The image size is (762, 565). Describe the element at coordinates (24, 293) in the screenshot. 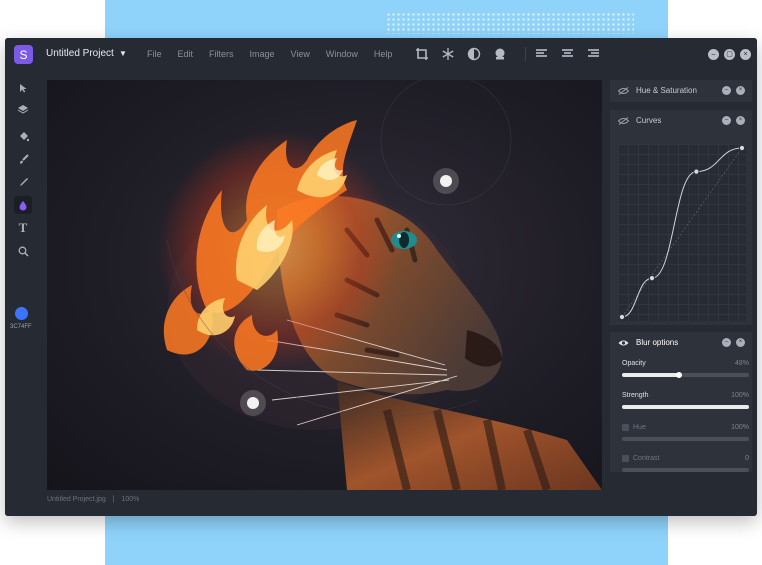

I see `left-toolbar: T 3C74FF •••` at that location.